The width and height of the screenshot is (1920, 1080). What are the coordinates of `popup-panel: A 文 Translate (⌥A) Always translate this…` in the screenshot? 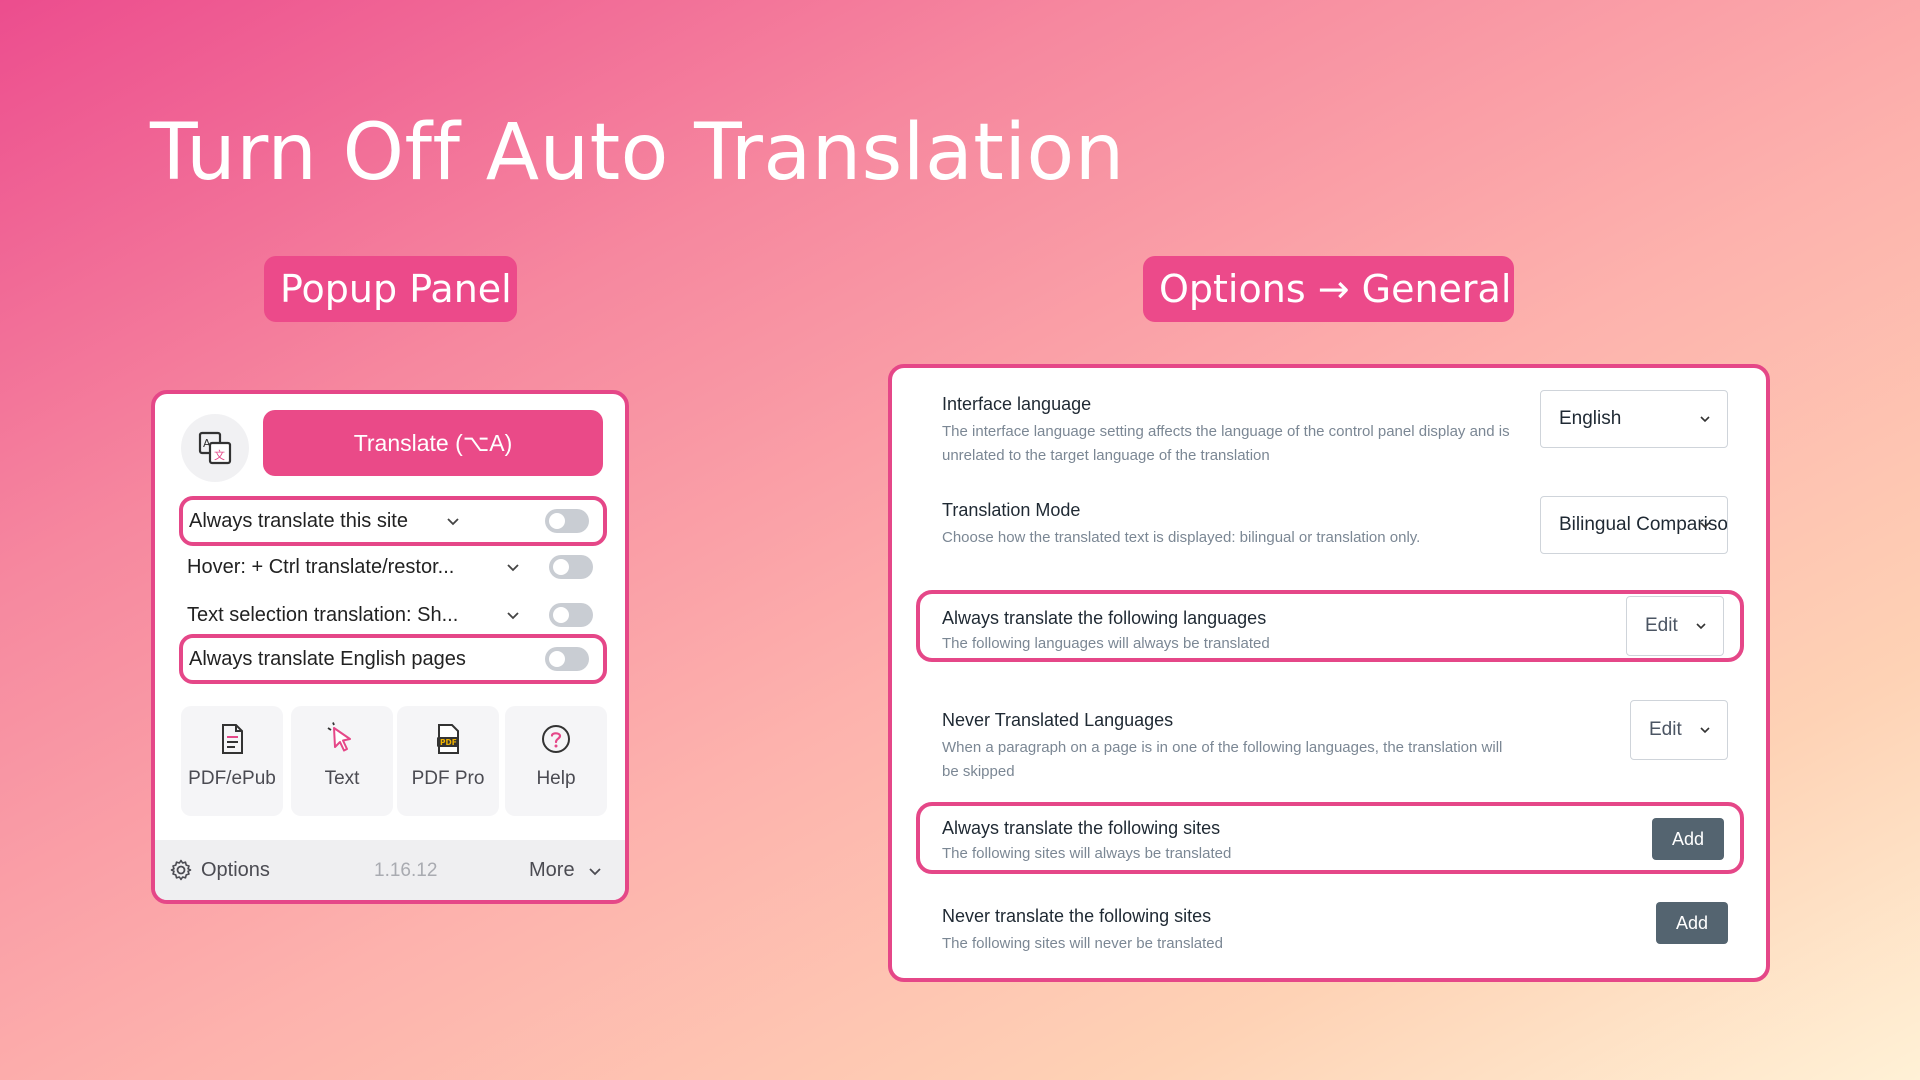 It's located at (390, 647).